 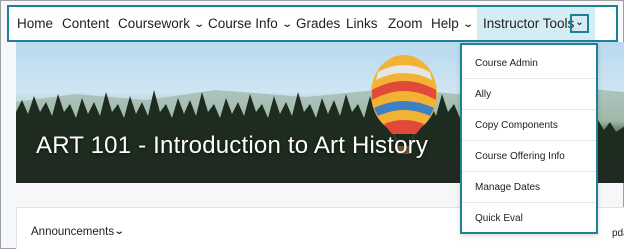 I want to click on nav-links-label: Links, so click(x=362, y=23).